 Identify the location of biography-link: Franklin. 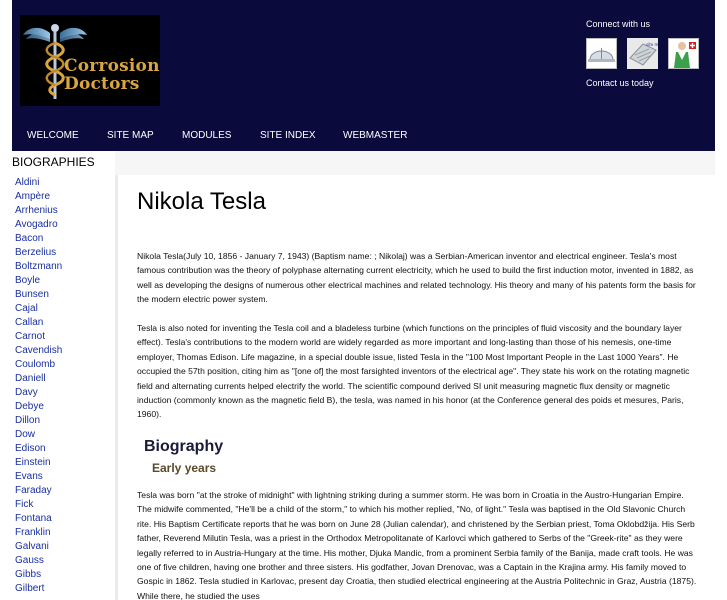
(38, 533).